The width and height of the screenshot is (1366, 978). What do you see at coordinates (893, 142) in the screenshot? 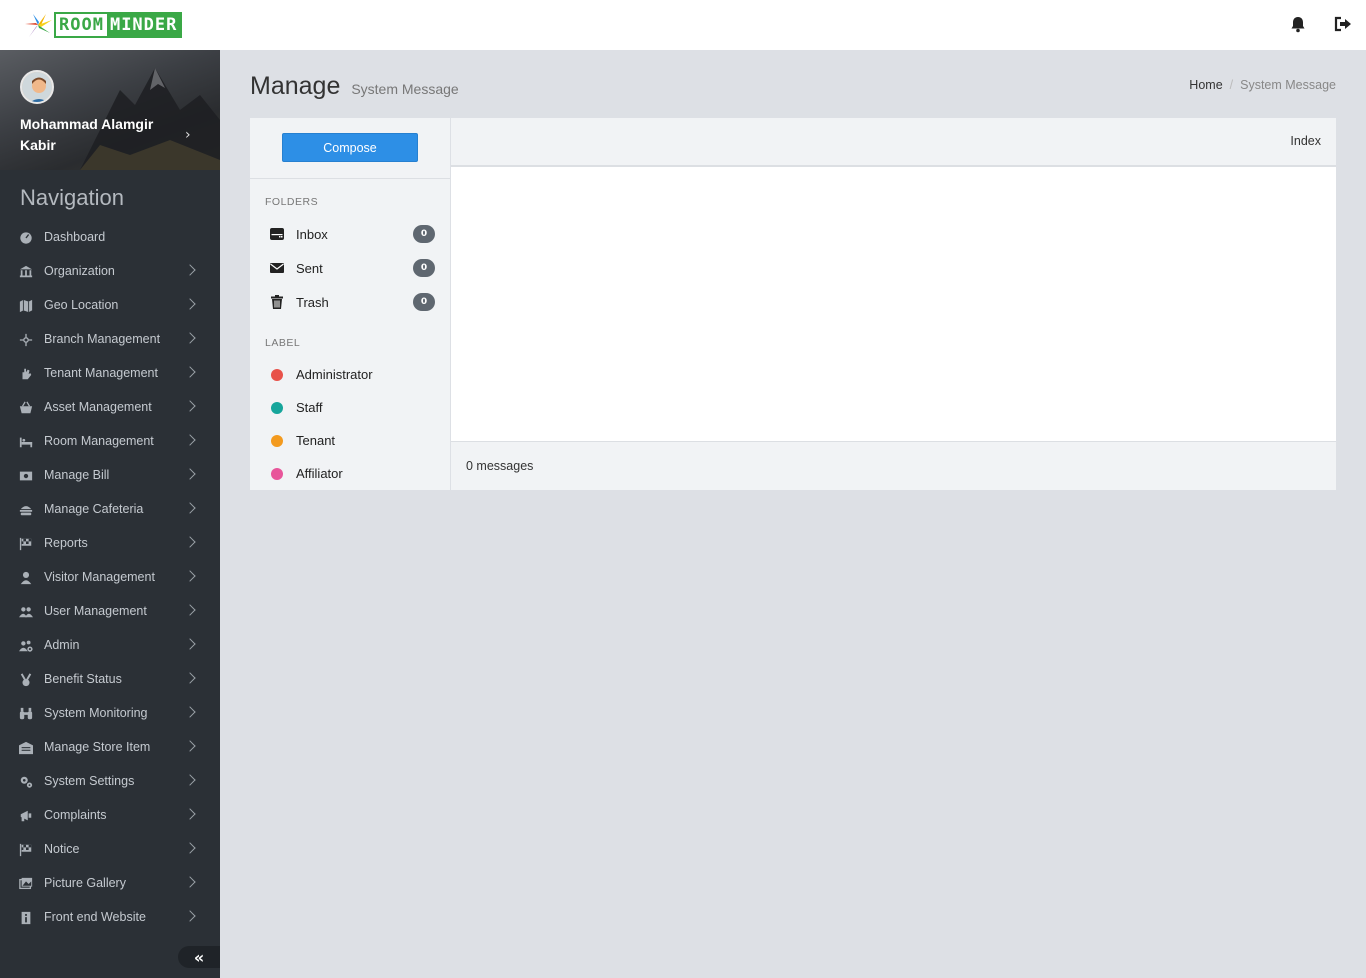
I see `message-panel-header: Index` at bounding box center [893, 142].